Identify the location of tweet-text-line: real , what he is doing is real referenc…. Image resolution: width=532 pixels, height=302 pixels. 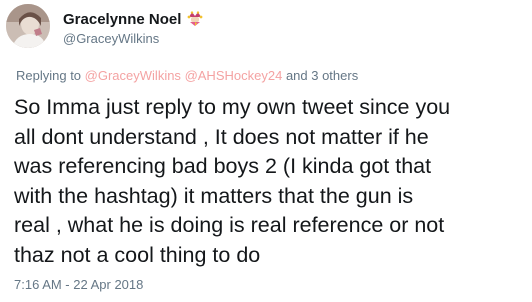
(229, 225).